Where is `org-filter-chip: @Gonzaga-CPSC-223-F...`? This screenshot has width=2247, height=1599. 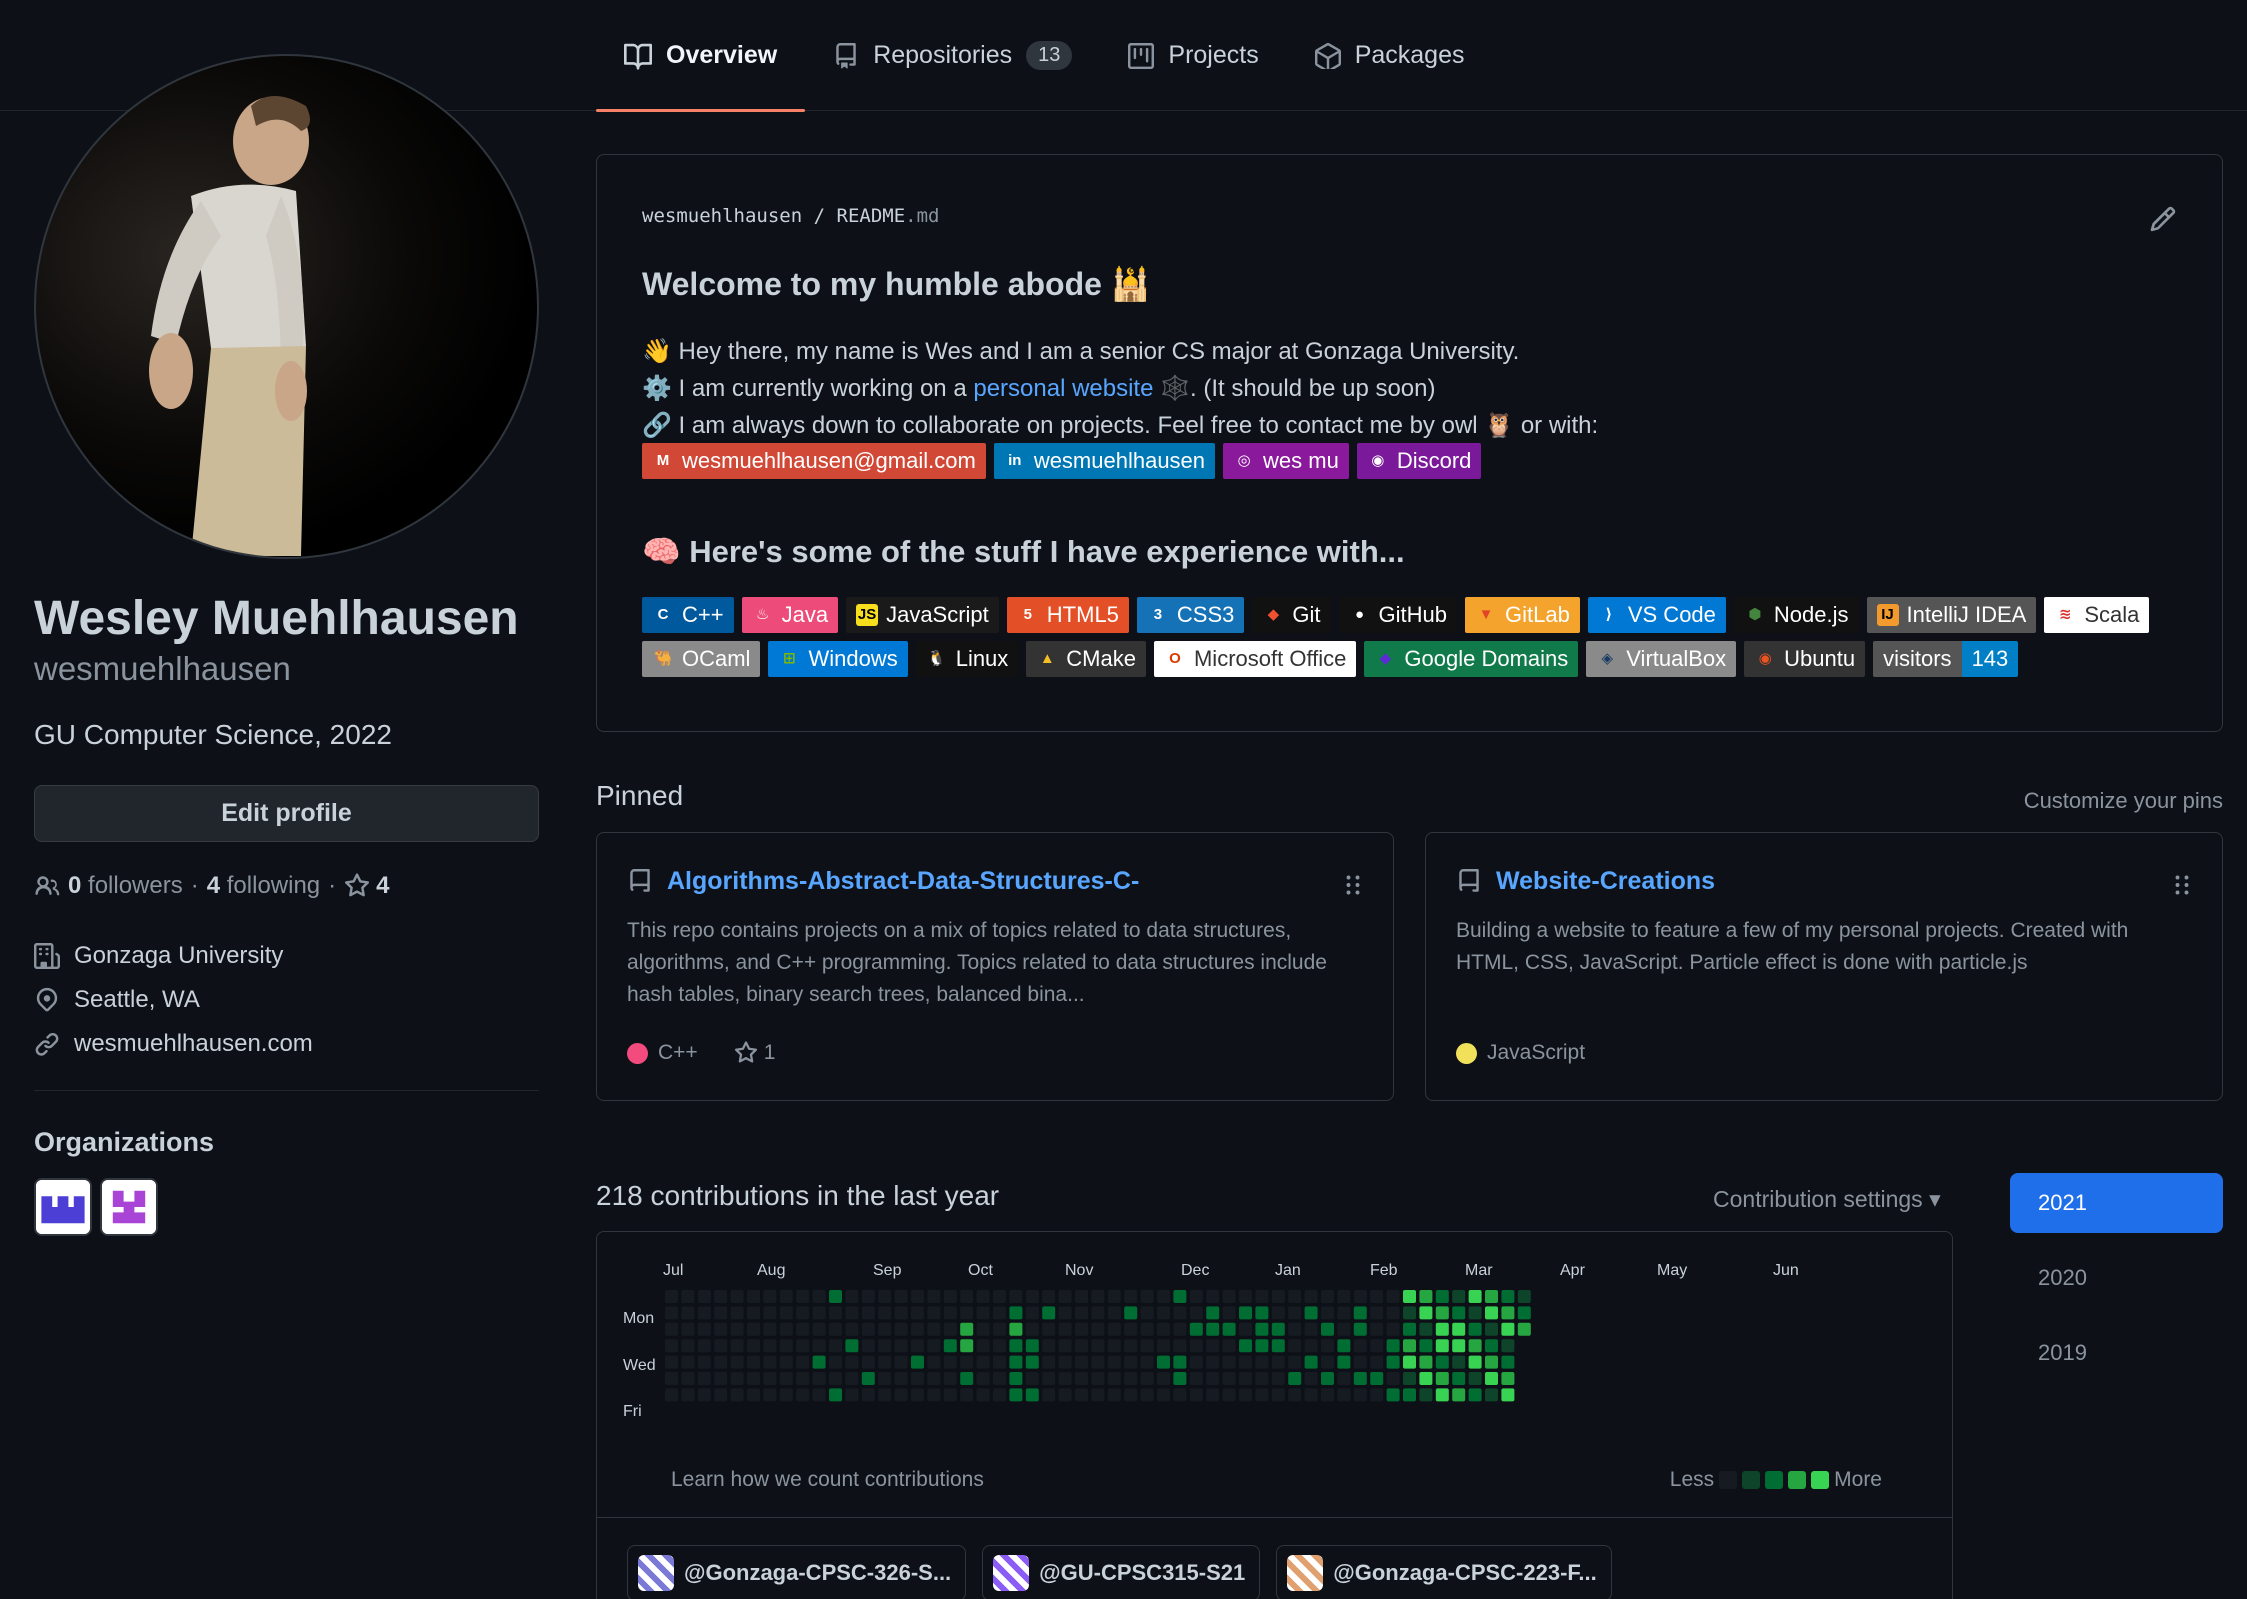
org-filter-chip: @Gonzaga-CPSC-223-F... is located at coordinates (1444, 1572).